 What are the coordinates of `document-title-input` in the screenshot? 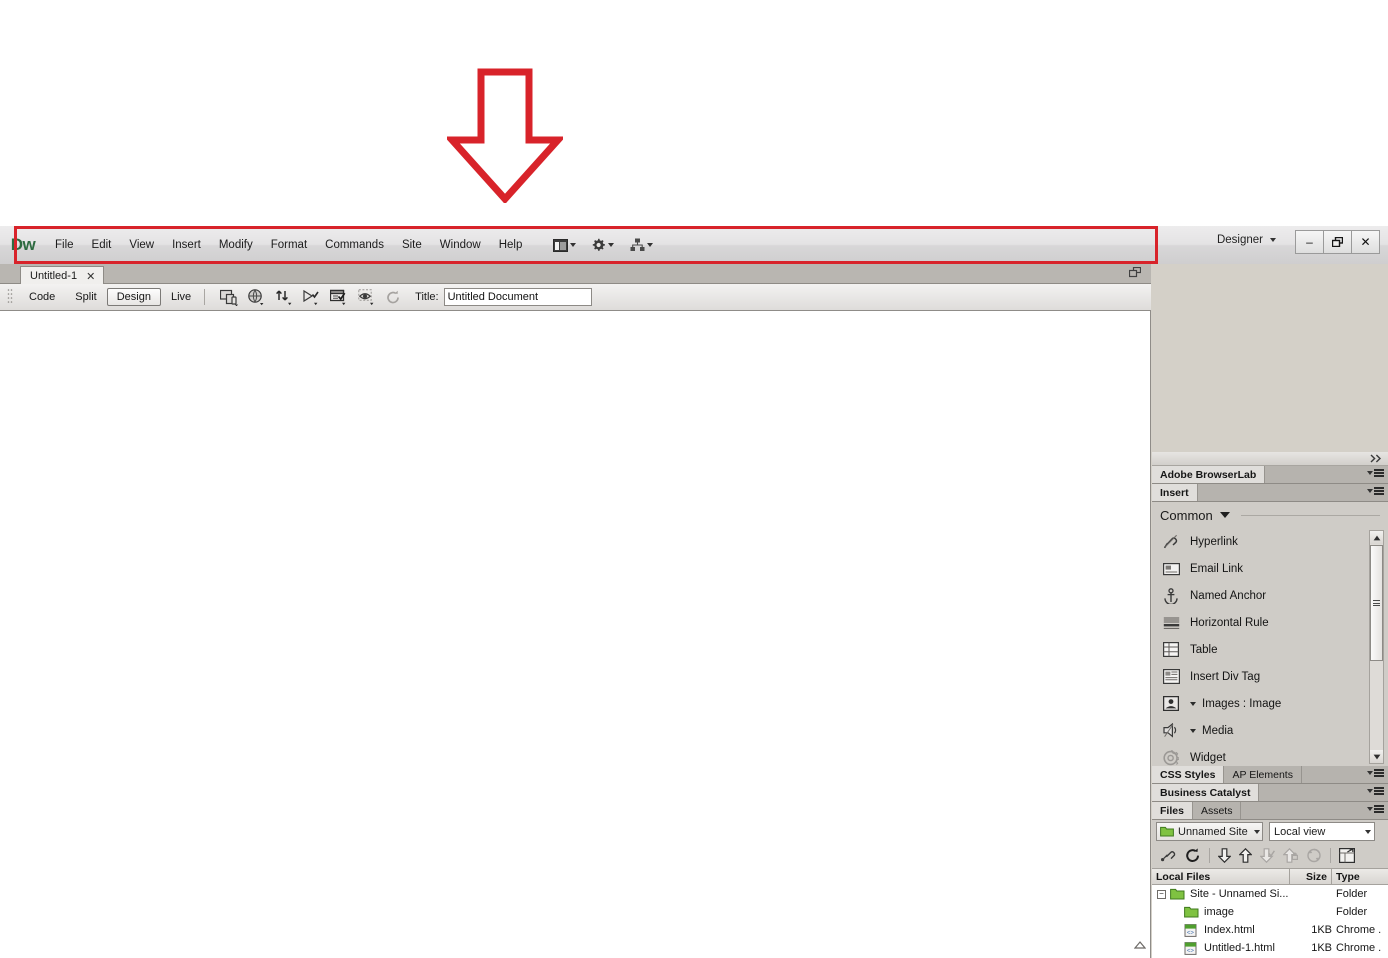 It's located at (517, 297).